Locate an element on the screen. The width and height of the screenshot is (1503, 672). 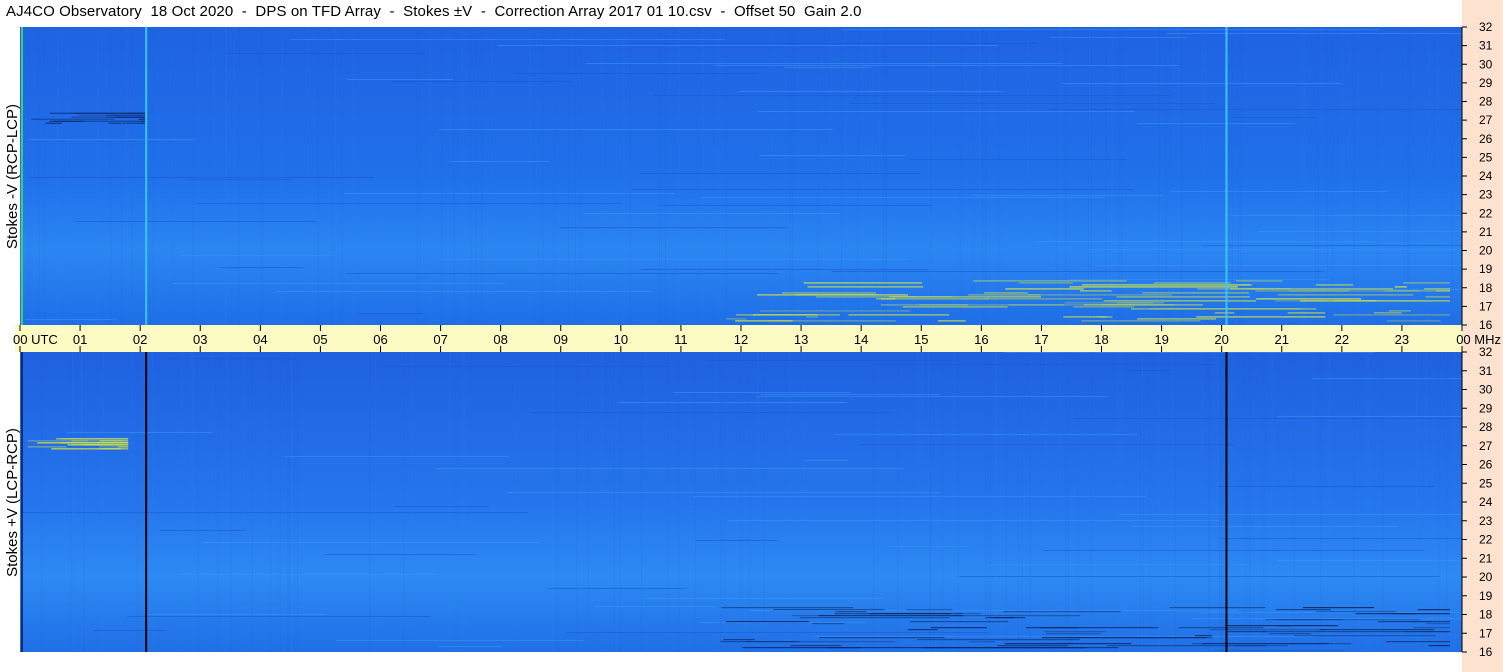
bottom-y-tick-label: 20 is located at coordinates (1486, 577).